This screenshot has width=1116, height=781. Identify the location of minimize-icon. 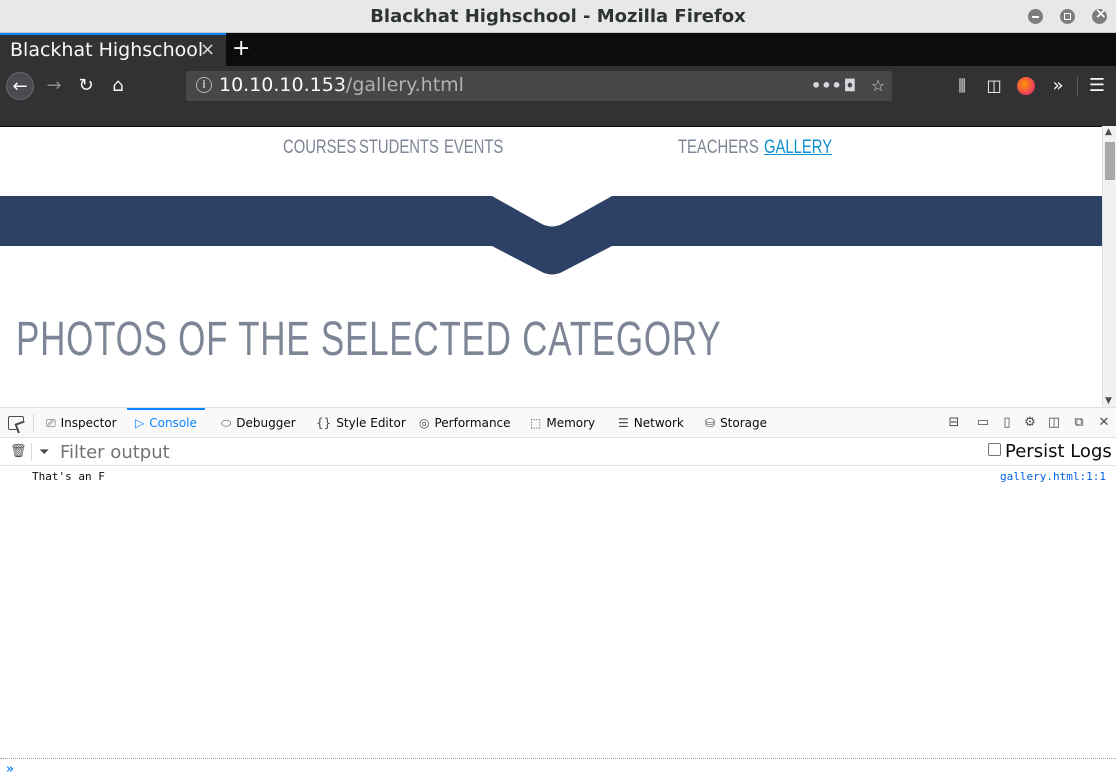
(1035, 16).